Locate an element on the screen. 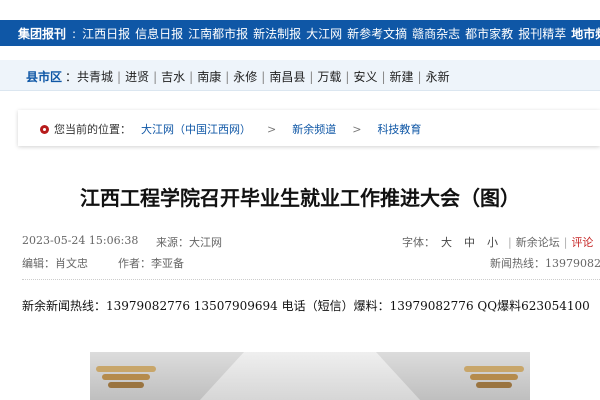  article-photo is located at coordinates (310, 376).